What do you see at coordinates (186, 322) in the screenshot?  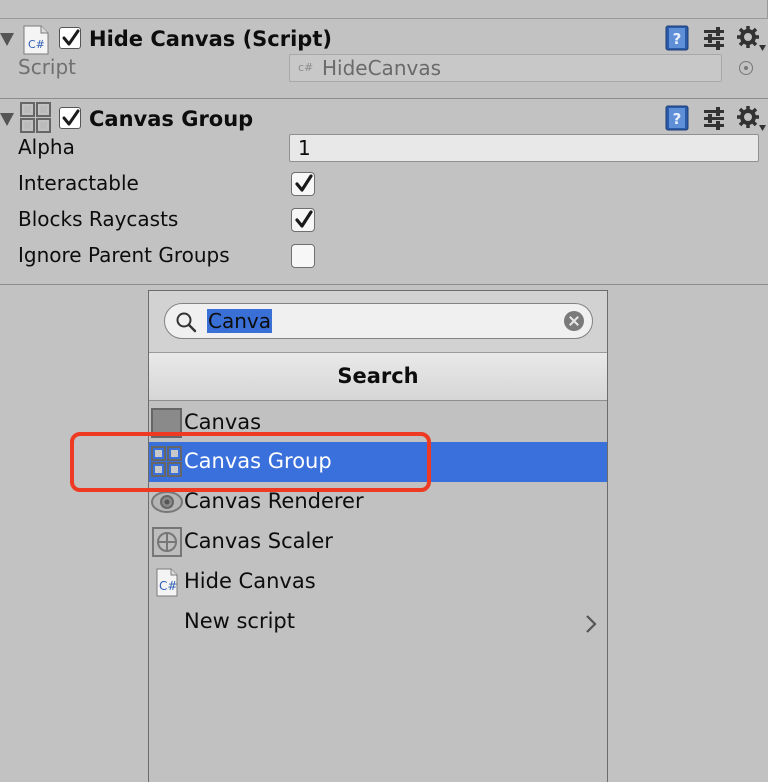 I see `search-icon` at bounding box center [186, 322].